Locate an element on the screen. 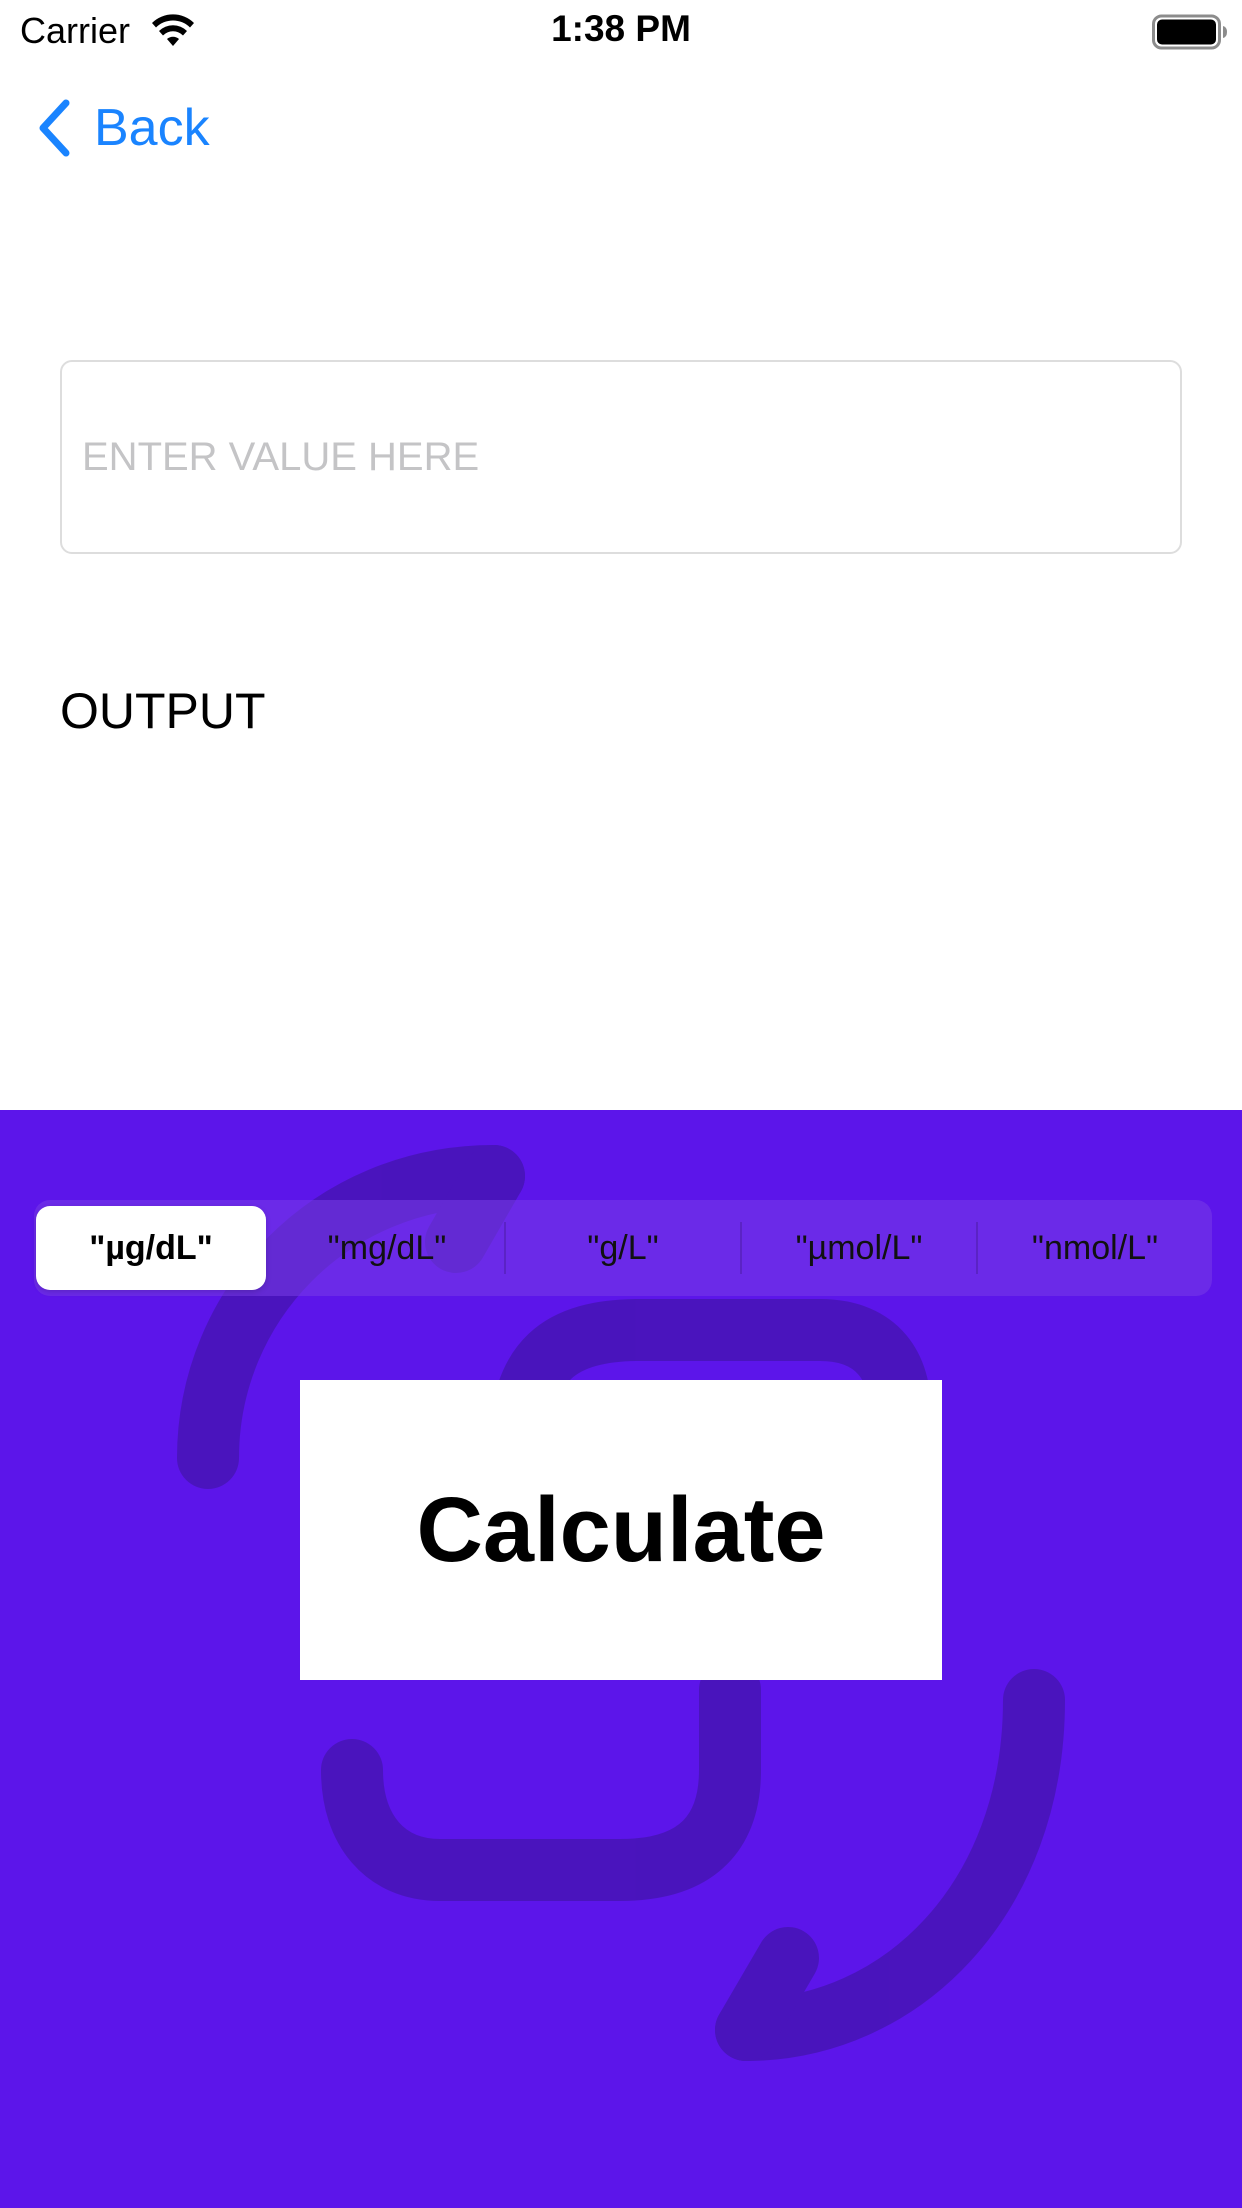 This screenshot has height=2208, width=1242. unit-option-umol-l: "µmol/L" is located at coordinates (859, 1248).